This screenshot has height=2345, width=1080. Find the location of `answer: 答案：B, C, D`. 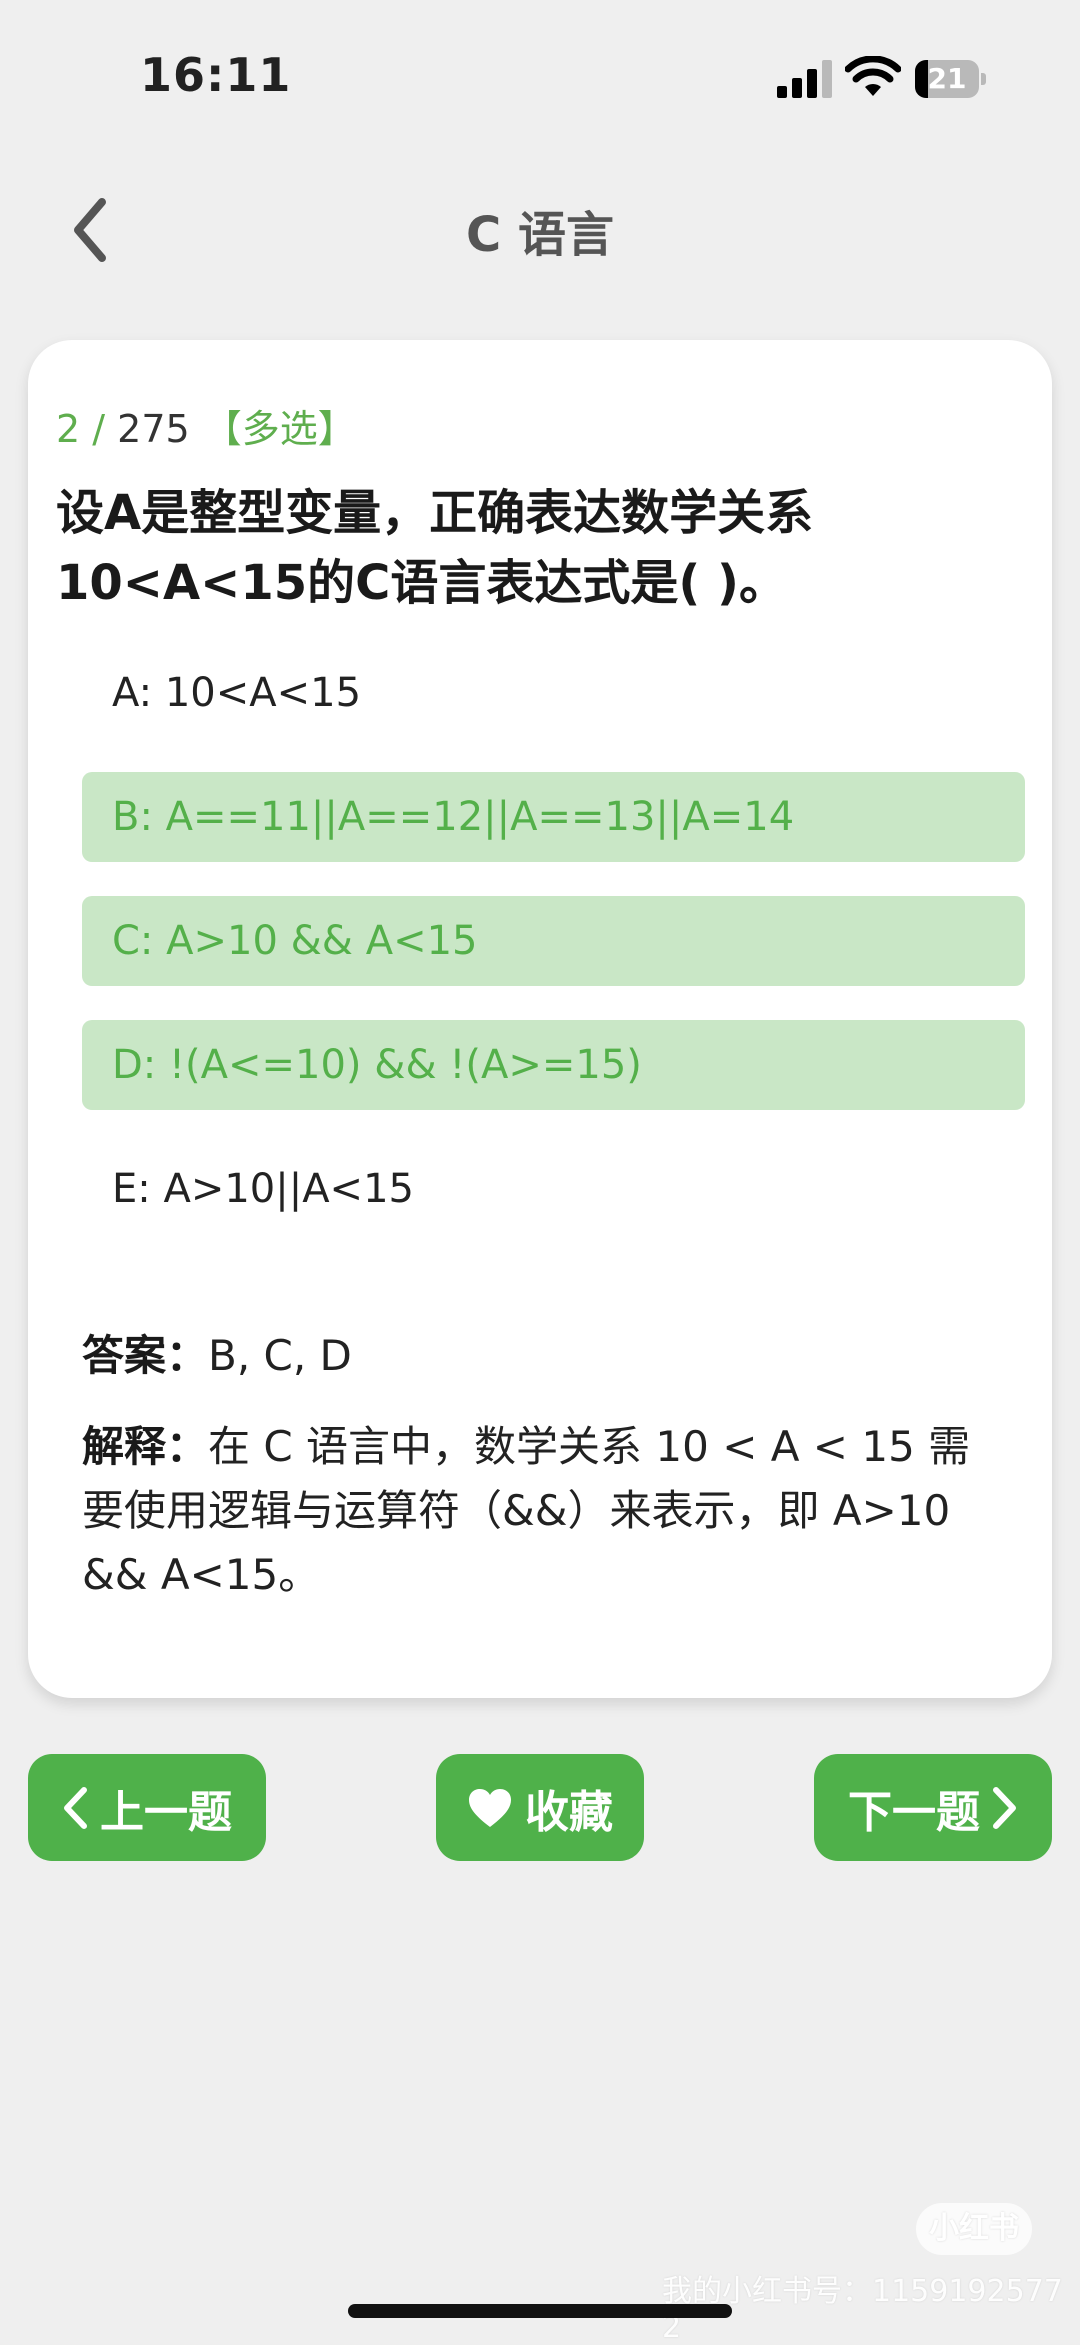

answer: 答案：B, C, D is located at coordinates (217, 1352).